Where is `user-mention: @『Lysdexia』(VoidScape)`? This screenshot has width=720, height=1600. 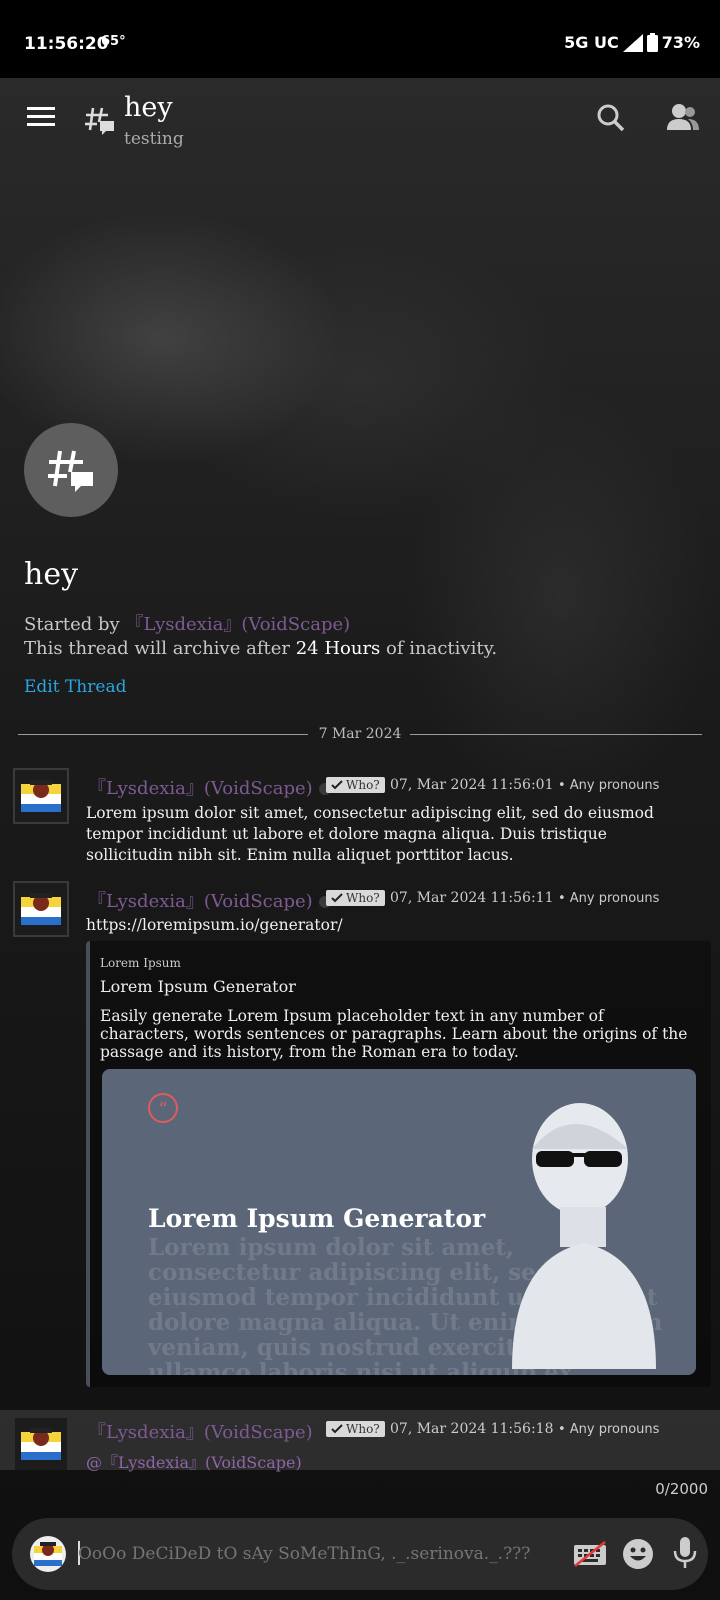
user-mention: @『Lysdexia』(VoidScape) is located at coordinates (194, 1461).